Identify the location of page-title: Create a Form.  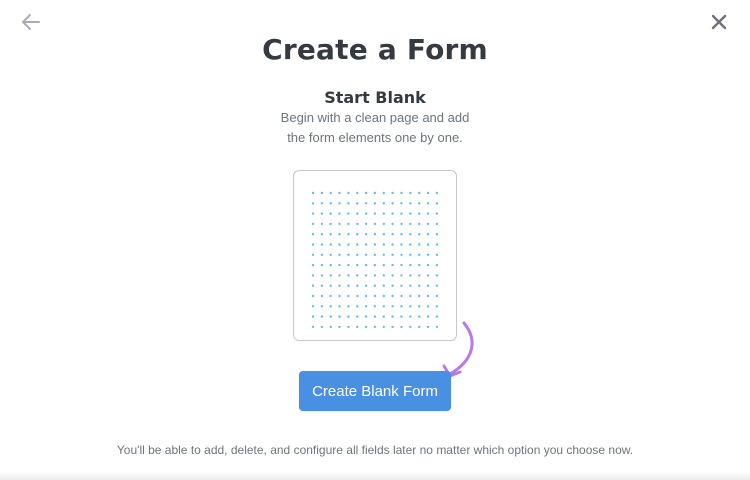
(375, 49).